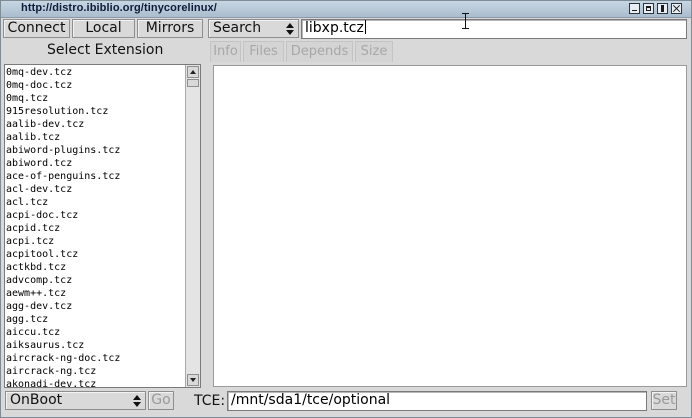 Image resolution: width=692 pixels, height=418 pixels. I want to click on list-item: aircrack-ng.tcz, so click(63, 371).